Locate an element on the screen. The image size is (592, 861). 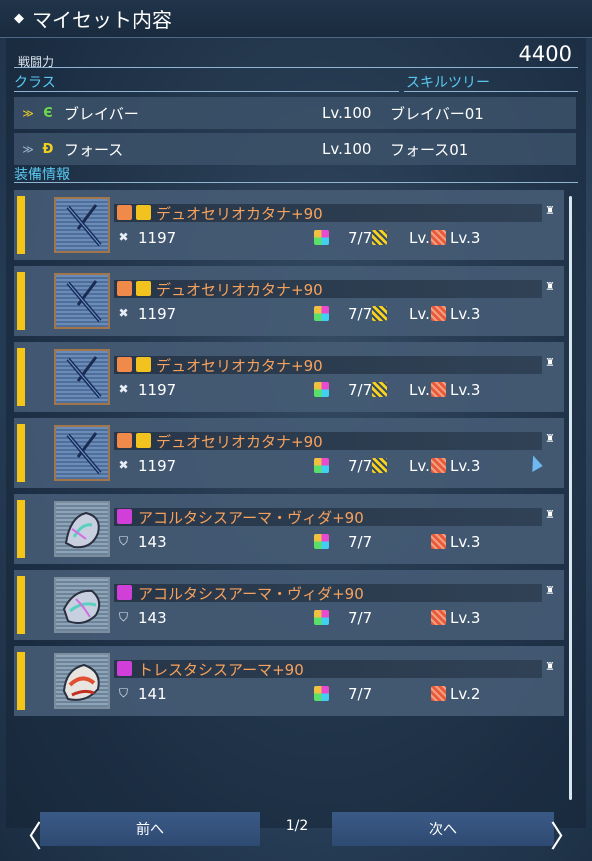
main-class-skill-tree: ブレイバー01 is located at coordinates (437, 113).